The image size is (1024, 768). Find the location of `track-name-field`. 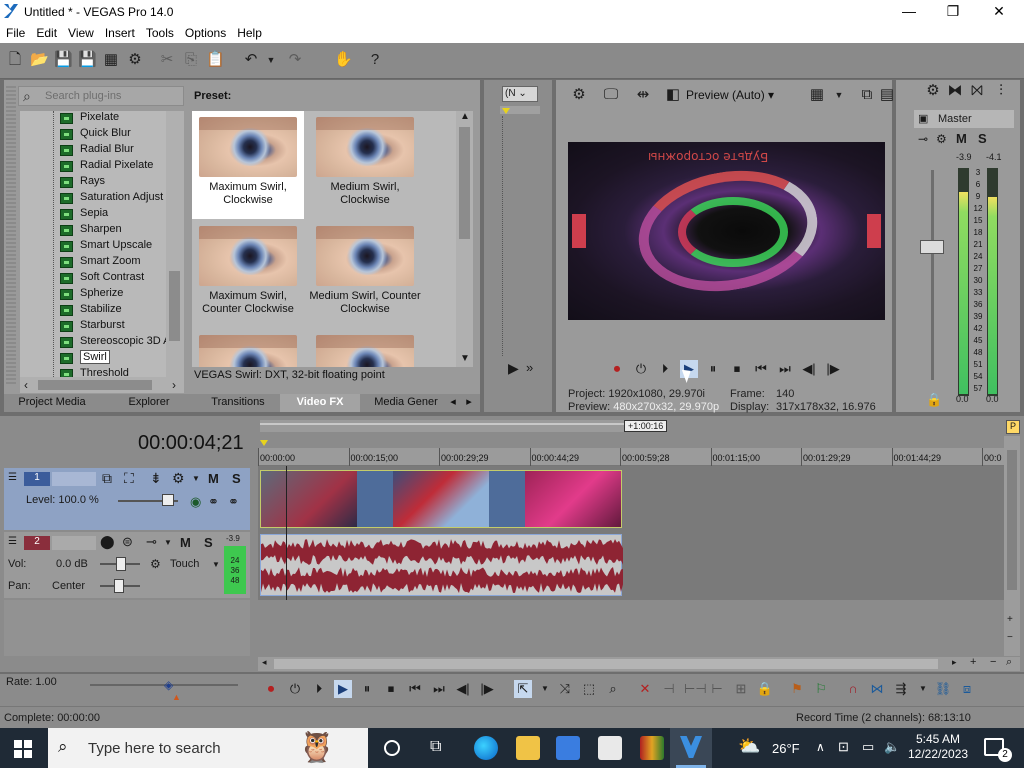

track-name-field is located at coordinates (74, 479).